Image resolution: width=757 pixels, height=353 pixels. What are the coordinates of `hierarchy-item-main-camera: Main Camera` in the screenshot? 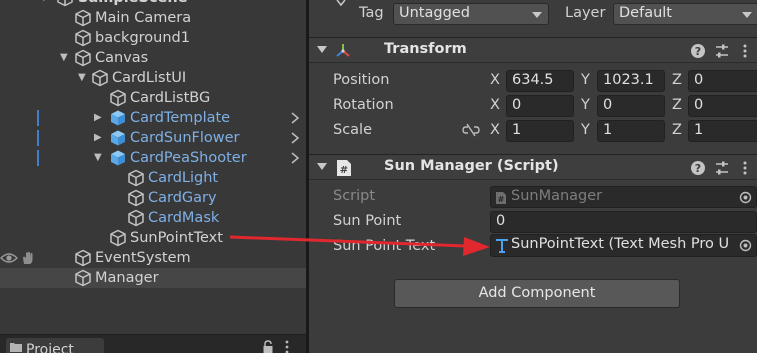 It's located at (153, 18).